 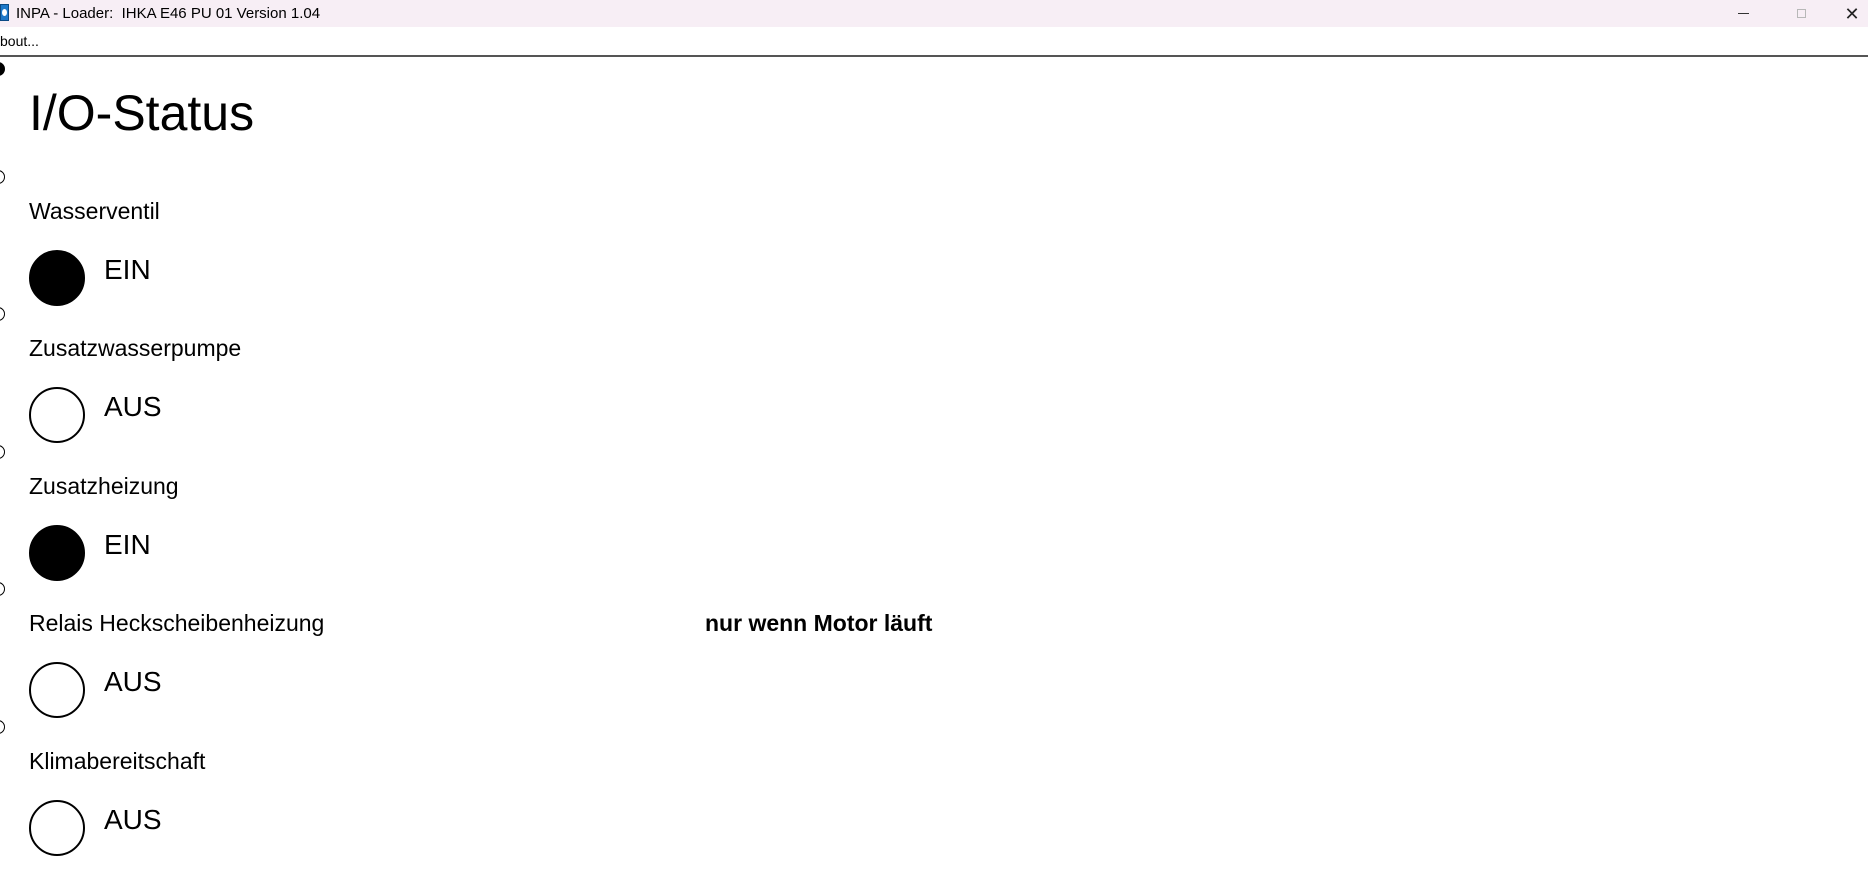 I want to click on maximize-icon, so click(x=1801, y=13).